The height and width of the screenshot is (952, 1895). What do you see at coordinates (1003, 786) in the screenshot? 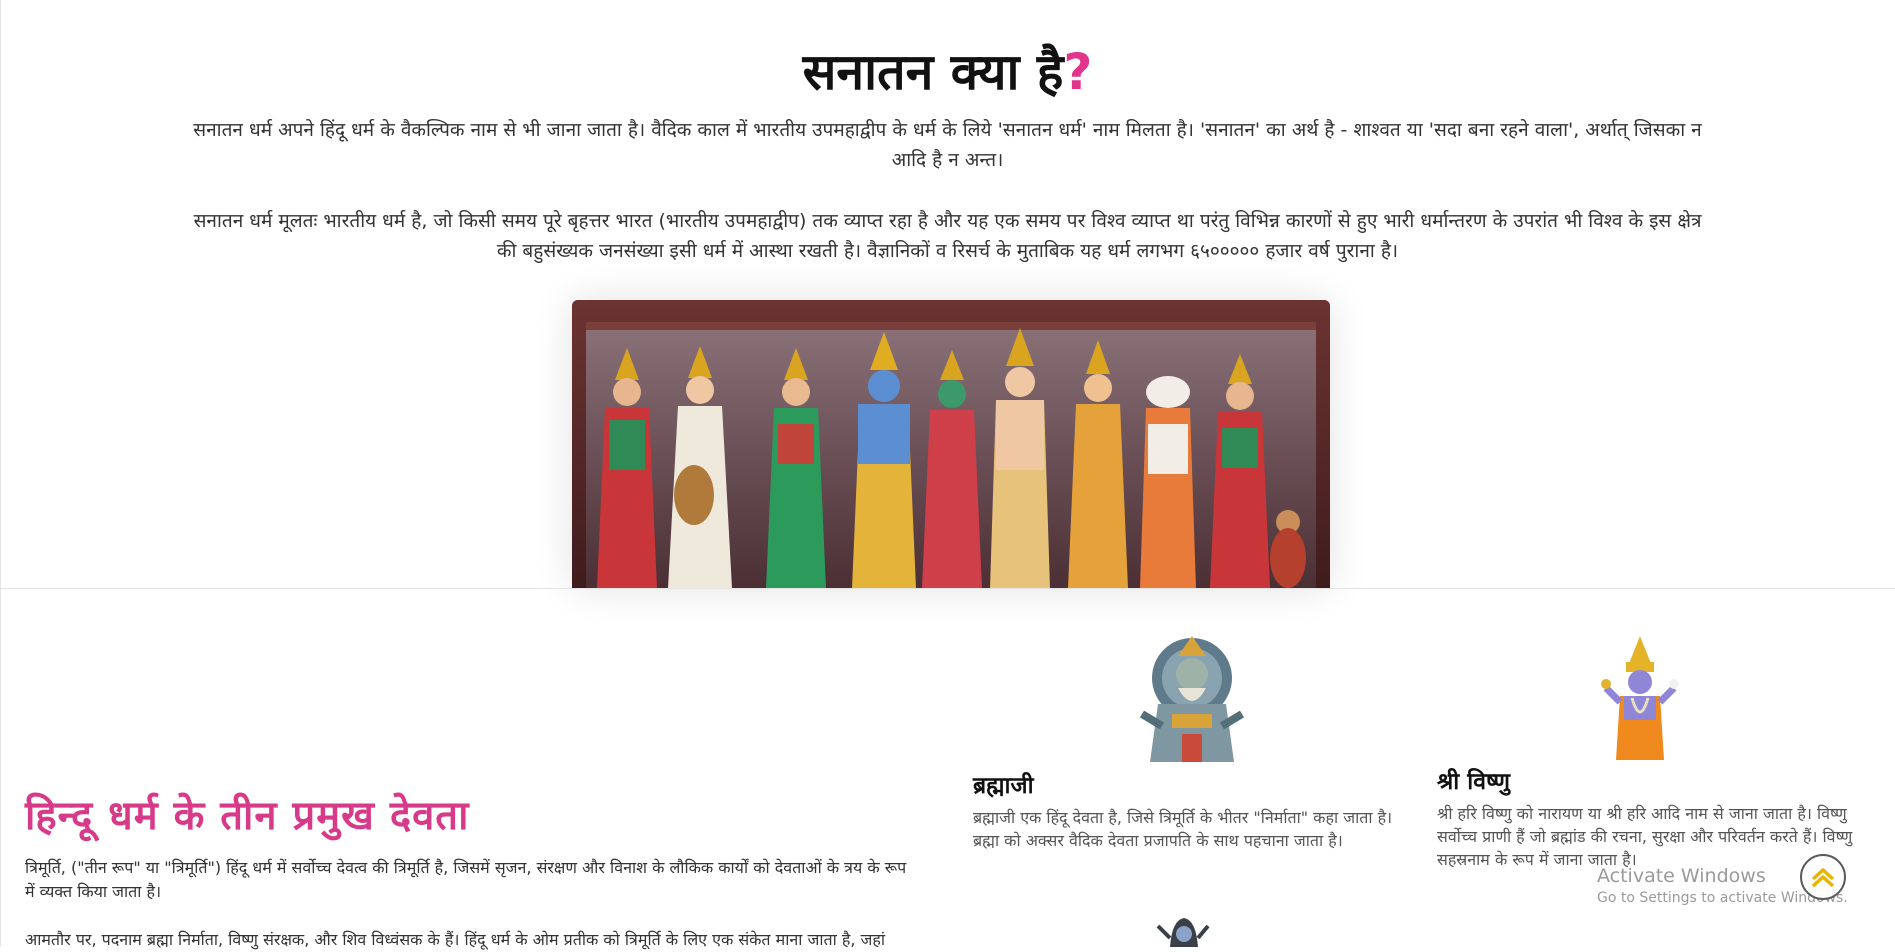
I see `brahma-name: ब्रह्माजी` at bounding box center [1003, 786].